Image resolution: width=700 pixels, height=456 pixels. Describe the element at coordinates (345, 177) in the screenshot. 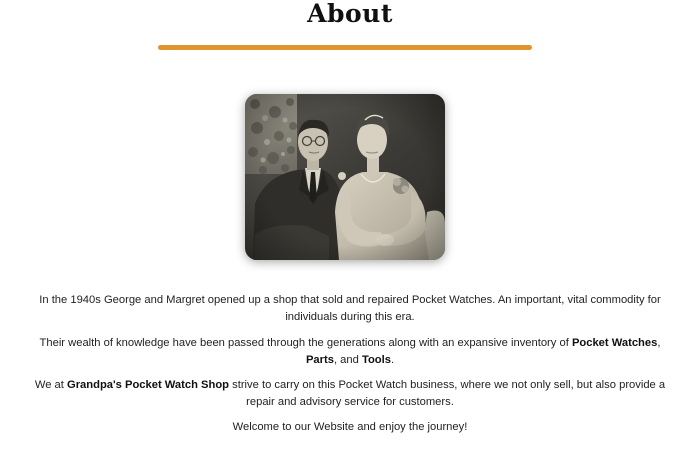

I see `vintage-couple-photo` at that location.